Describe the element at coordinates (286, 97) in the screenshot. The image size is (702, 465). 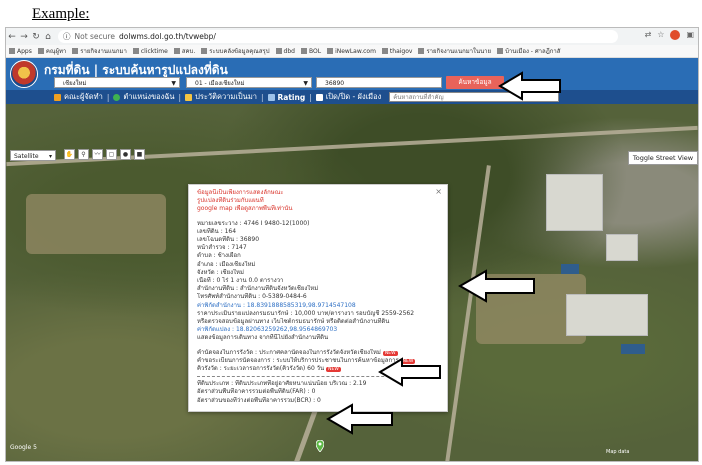
I see `menu-item-rating: Rating` at that location.